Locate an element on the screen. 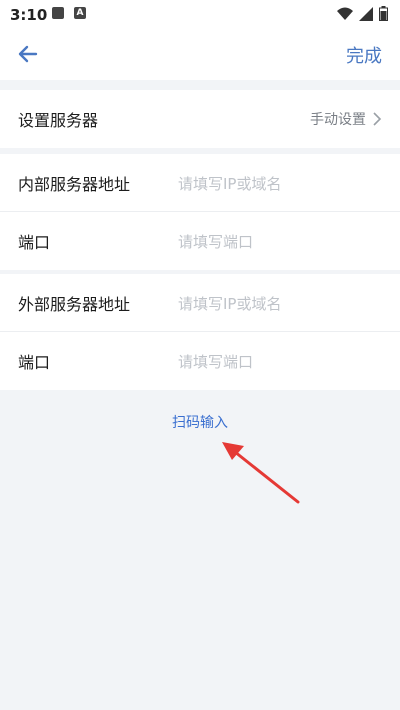  internal-address-row: 内部服务器地址 请填写IP或域名 is located at coordinates (200, 183).